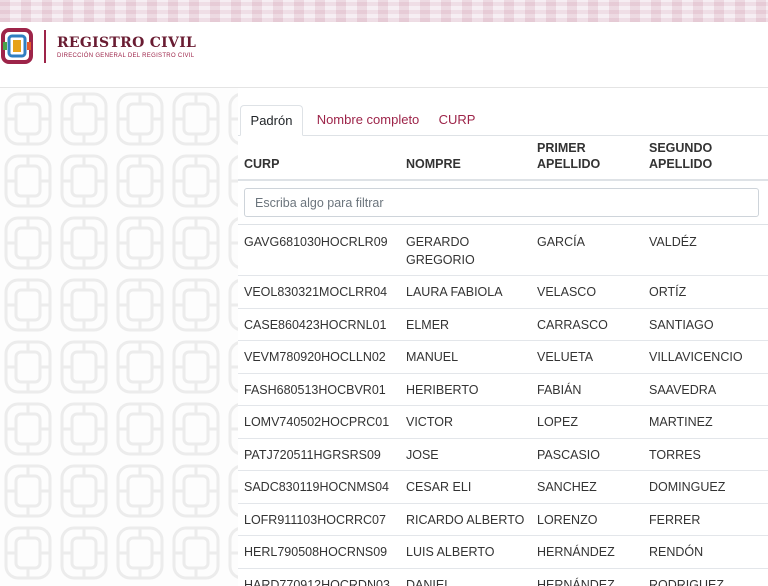  Describe the element at coordinates (17, 46) in the screenshot. I see `registro-civil-logo-icon` at that location.